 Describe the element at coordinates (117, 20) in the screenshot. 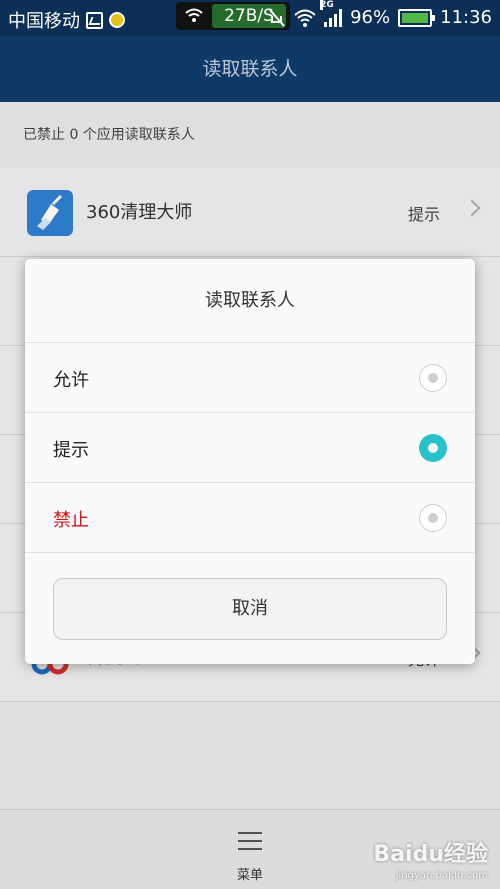

I see `app-notification-icon` at that location.